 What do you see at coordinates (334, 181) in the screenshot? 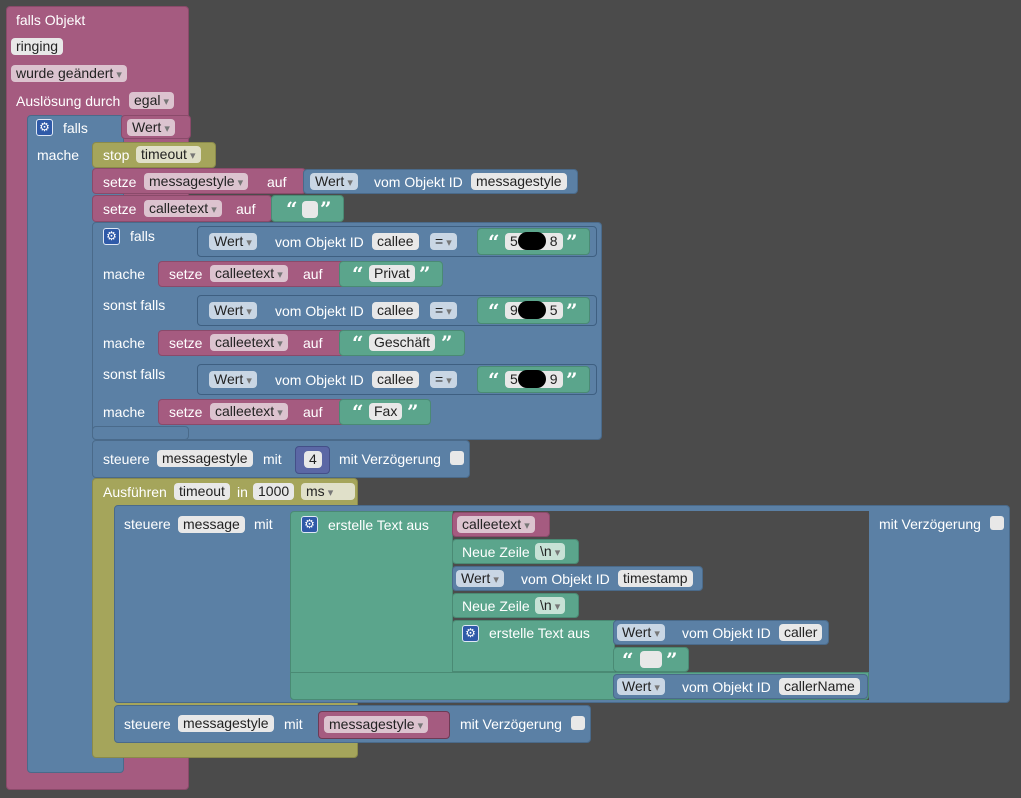
I see `set1-prop-dropdown: Wert` at bounding box center [334, 181].